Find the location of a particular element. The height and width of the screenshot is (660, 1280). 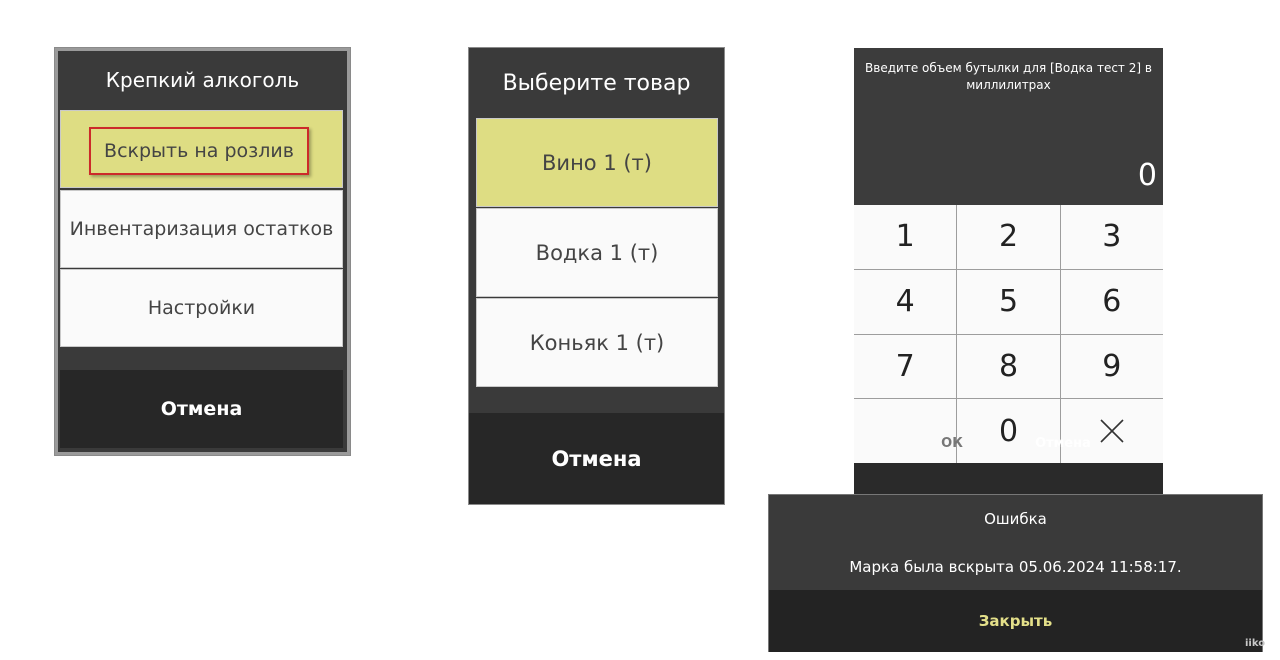

menu-item-label: Вскрыть на розлив is located at coordinates (199, 151).